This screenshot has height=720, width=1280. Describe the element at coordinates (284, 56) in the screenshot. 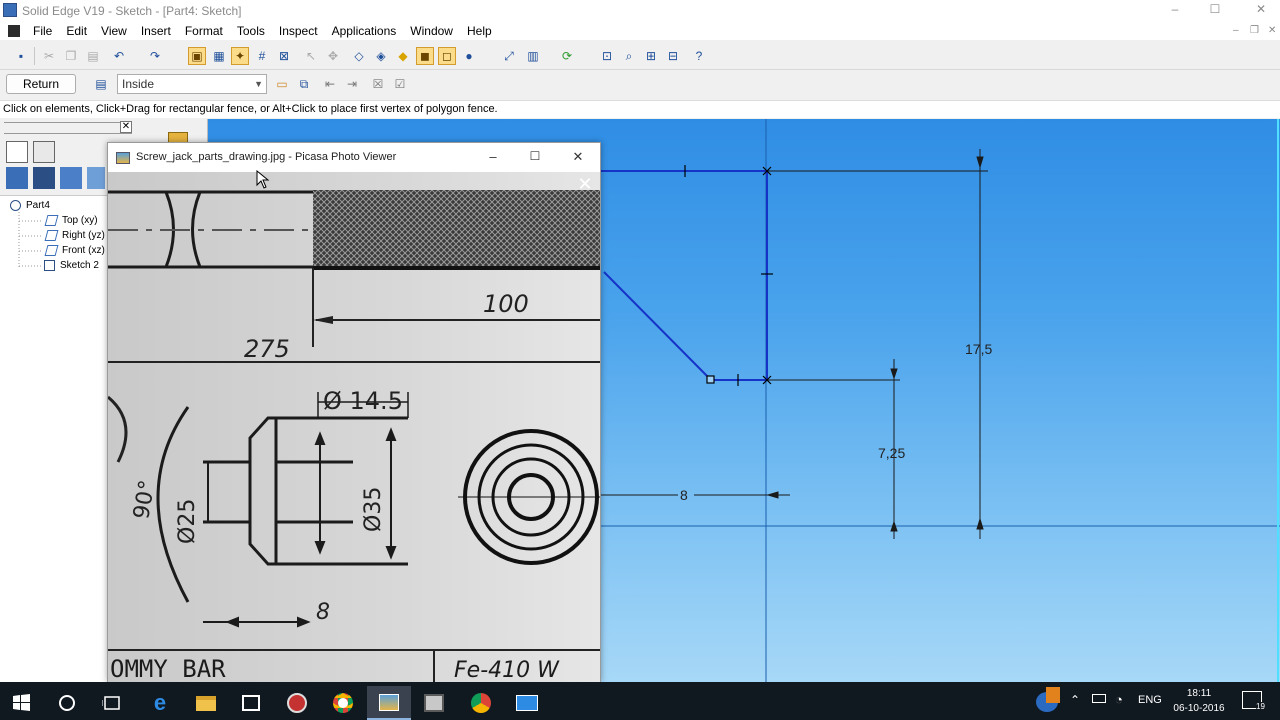

I see `dimension-icon: ⊠` at that location.